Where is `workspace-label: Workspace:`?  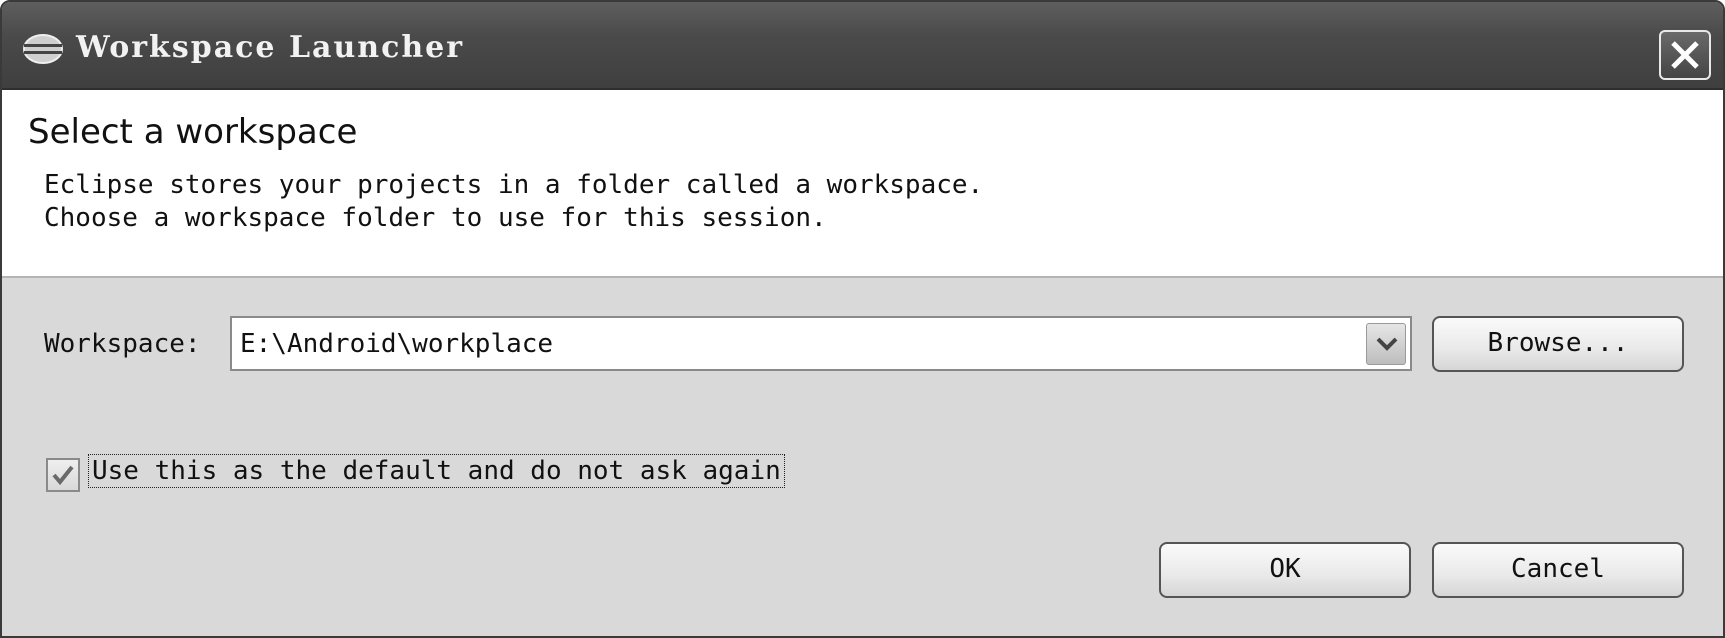
workspace-label: Workspace: is located at coordinates (122, 344).